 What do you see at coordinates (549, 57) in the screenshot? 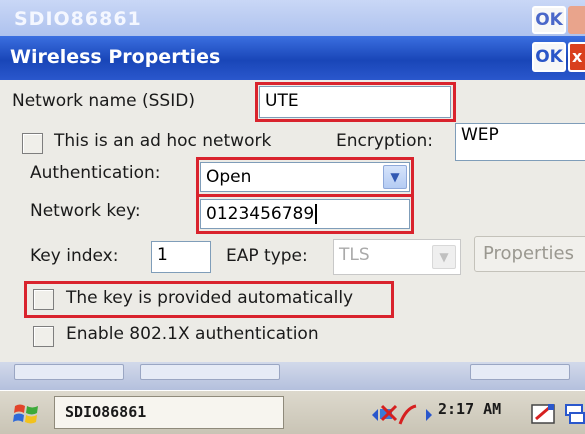
I see `ok-button: OK` at bounding box center [549, 57].